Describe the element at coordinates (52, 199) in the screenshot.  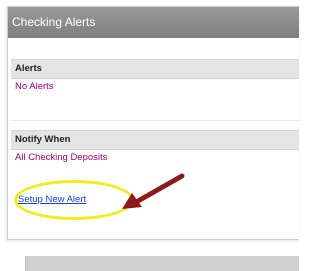
I see `setup-new-alert-link: Setup New Alert` at that location.